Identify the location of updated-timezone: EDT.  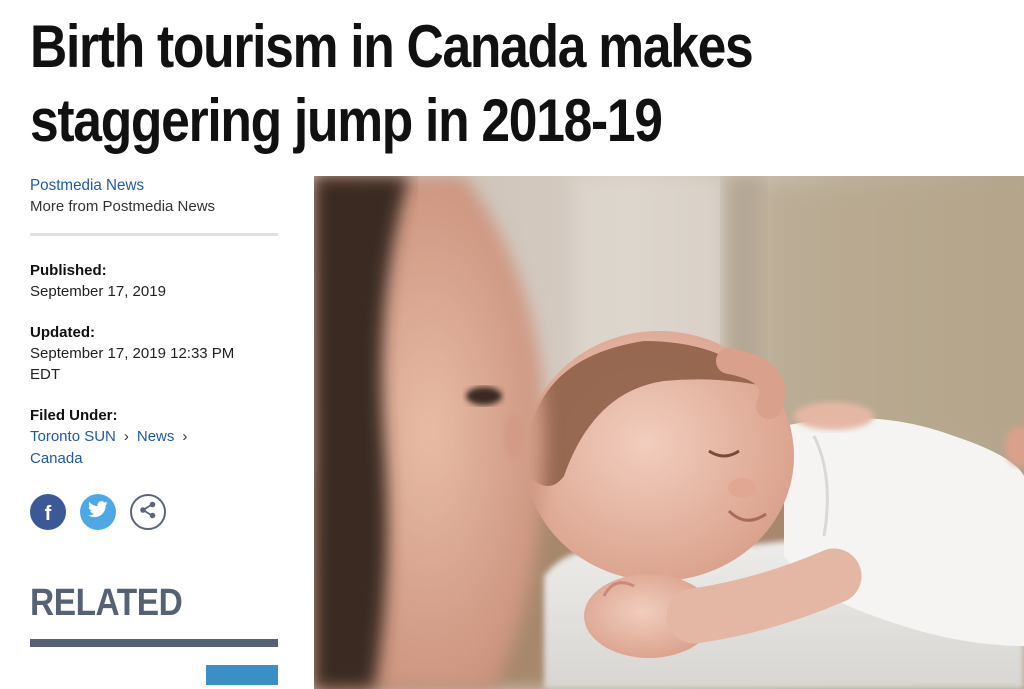
(45, 374).